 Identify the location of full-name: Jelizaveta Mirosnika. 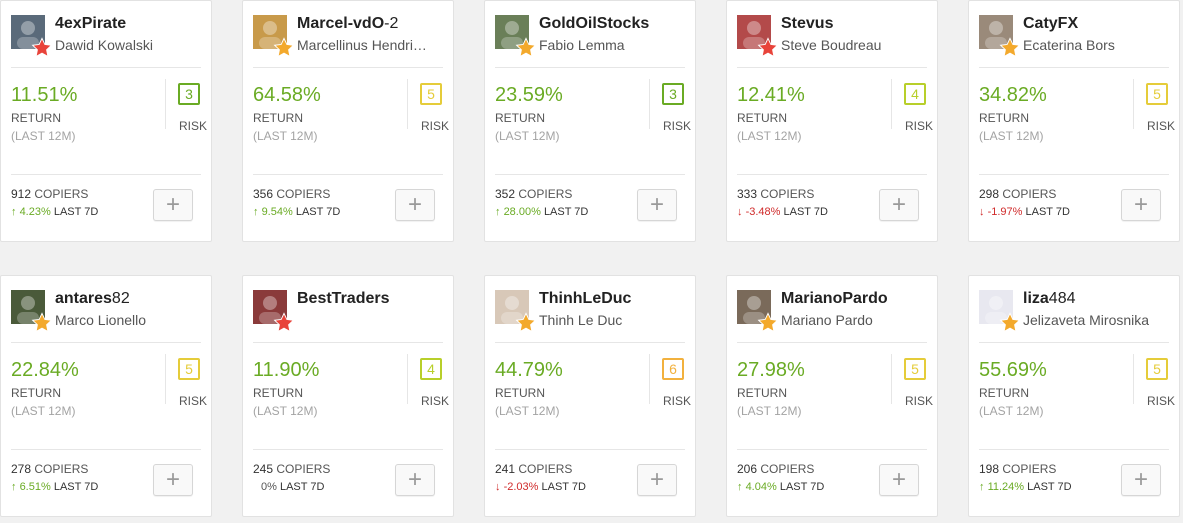
(1086, 320).